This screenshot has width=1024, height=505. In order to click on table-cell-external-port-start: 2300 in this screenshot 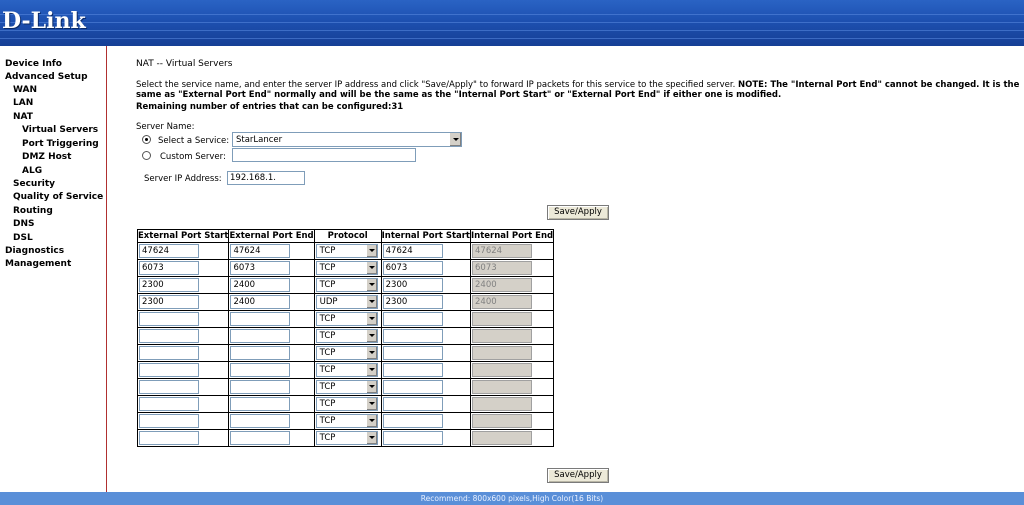, I will do `click(183, 302)`.